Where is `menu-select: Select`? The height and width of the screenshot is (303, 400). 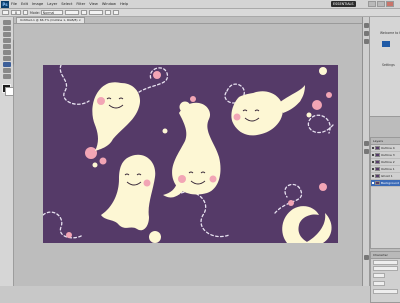
menu-select: Select is located at coordinates (66, 4).